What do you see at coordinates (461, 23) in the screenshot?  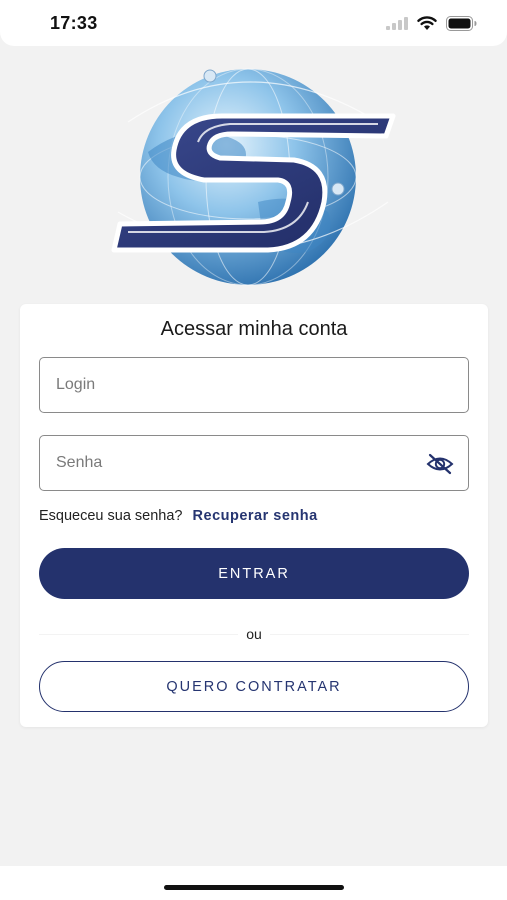 I see `battery-icon` at bounding box center [461, 23].